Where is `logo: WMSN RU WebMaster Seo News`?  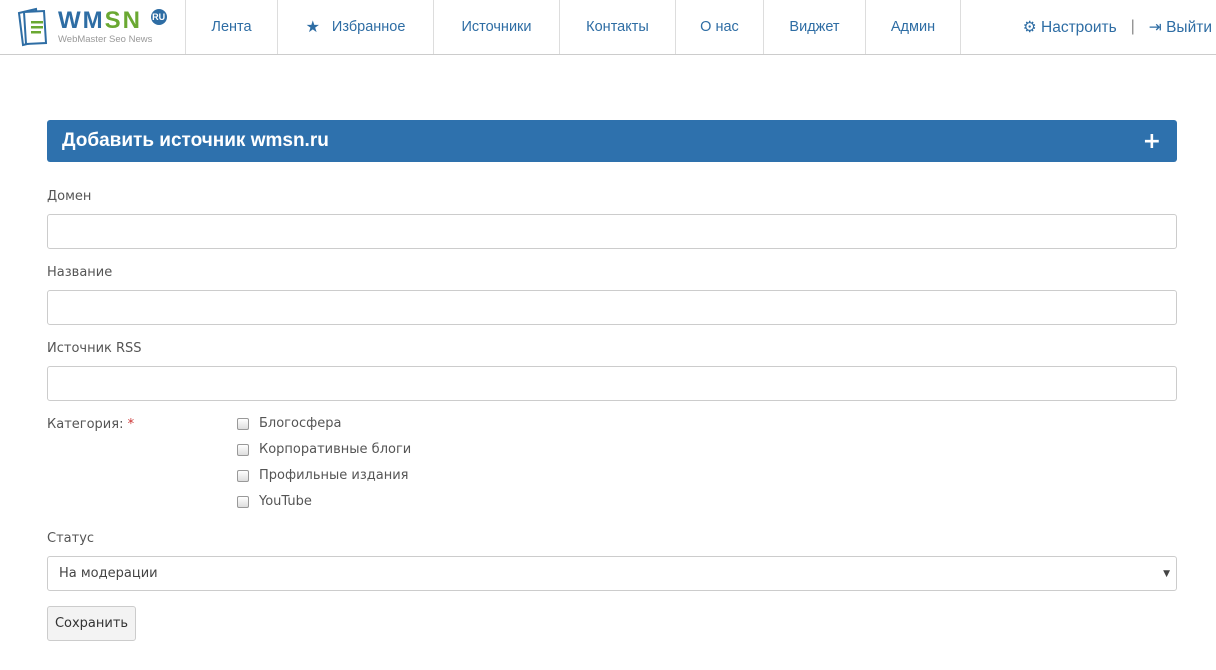 logo: WMSN RU WebMaster Seo News is located at coordinates (93, 27).